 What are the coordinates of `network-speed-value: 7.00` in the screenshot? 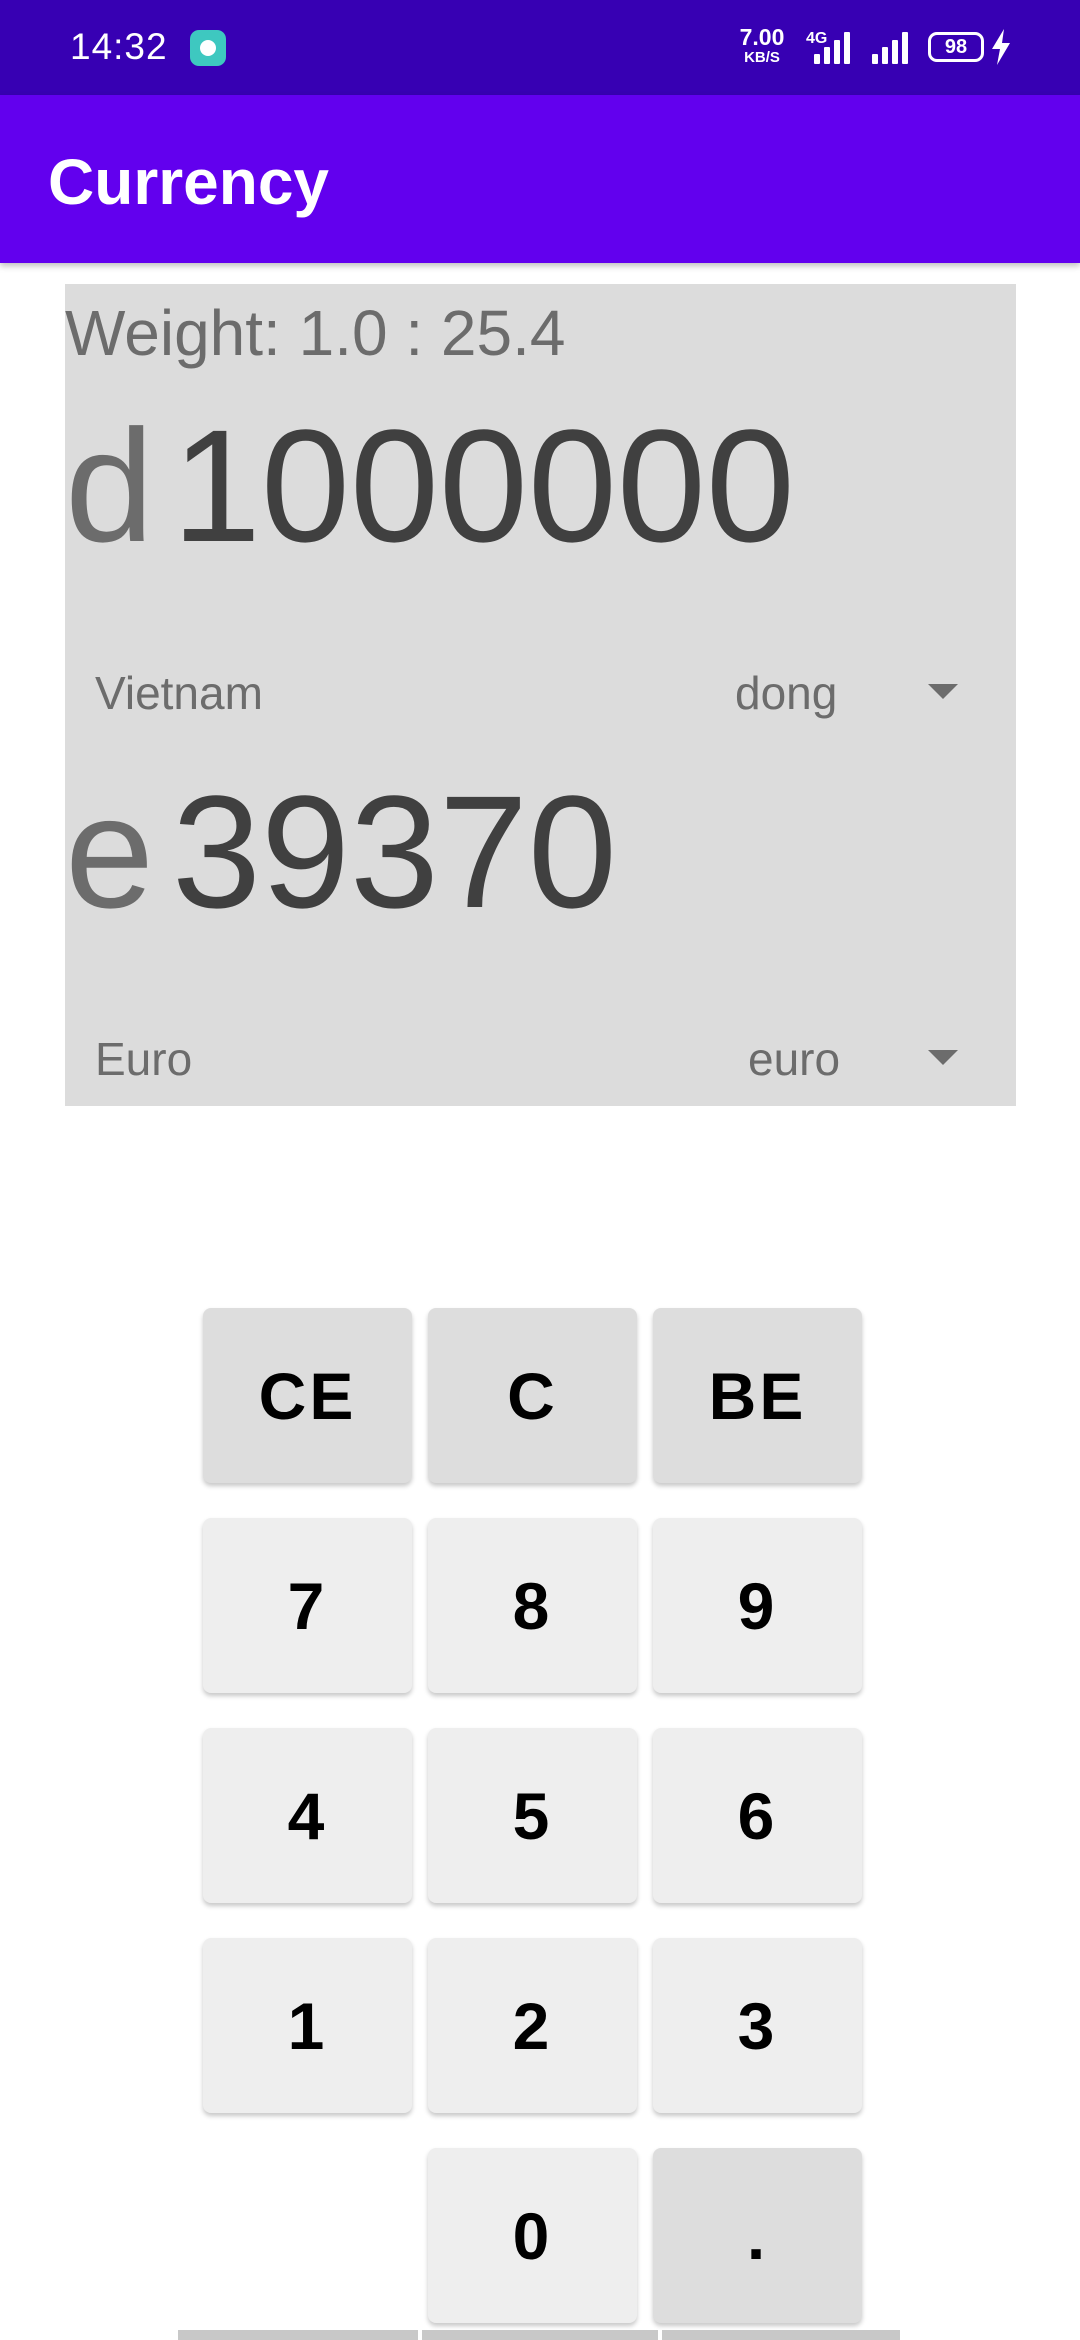 It's located at (762, 37).